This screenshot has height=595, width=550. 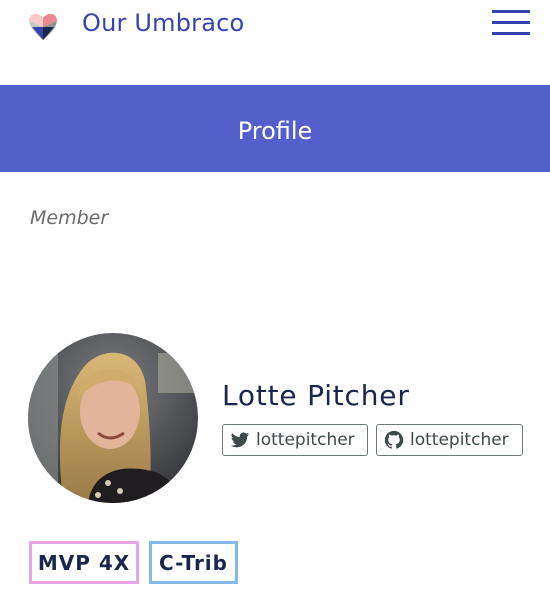 I want to click on github-handle: lottepitcher, so click(x=459, y=440).